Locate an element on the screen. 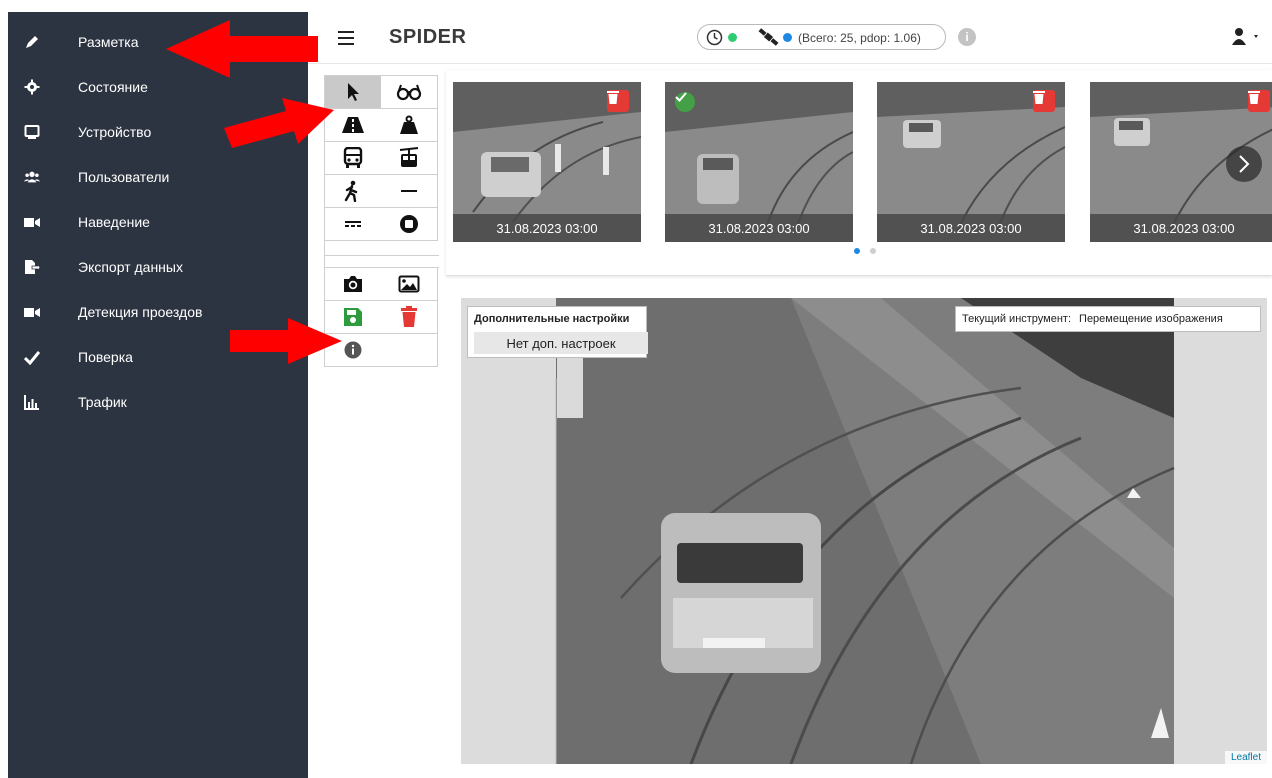 The image size is (1272, 778). empty-tool-slot is located at coordinates (409, 350).